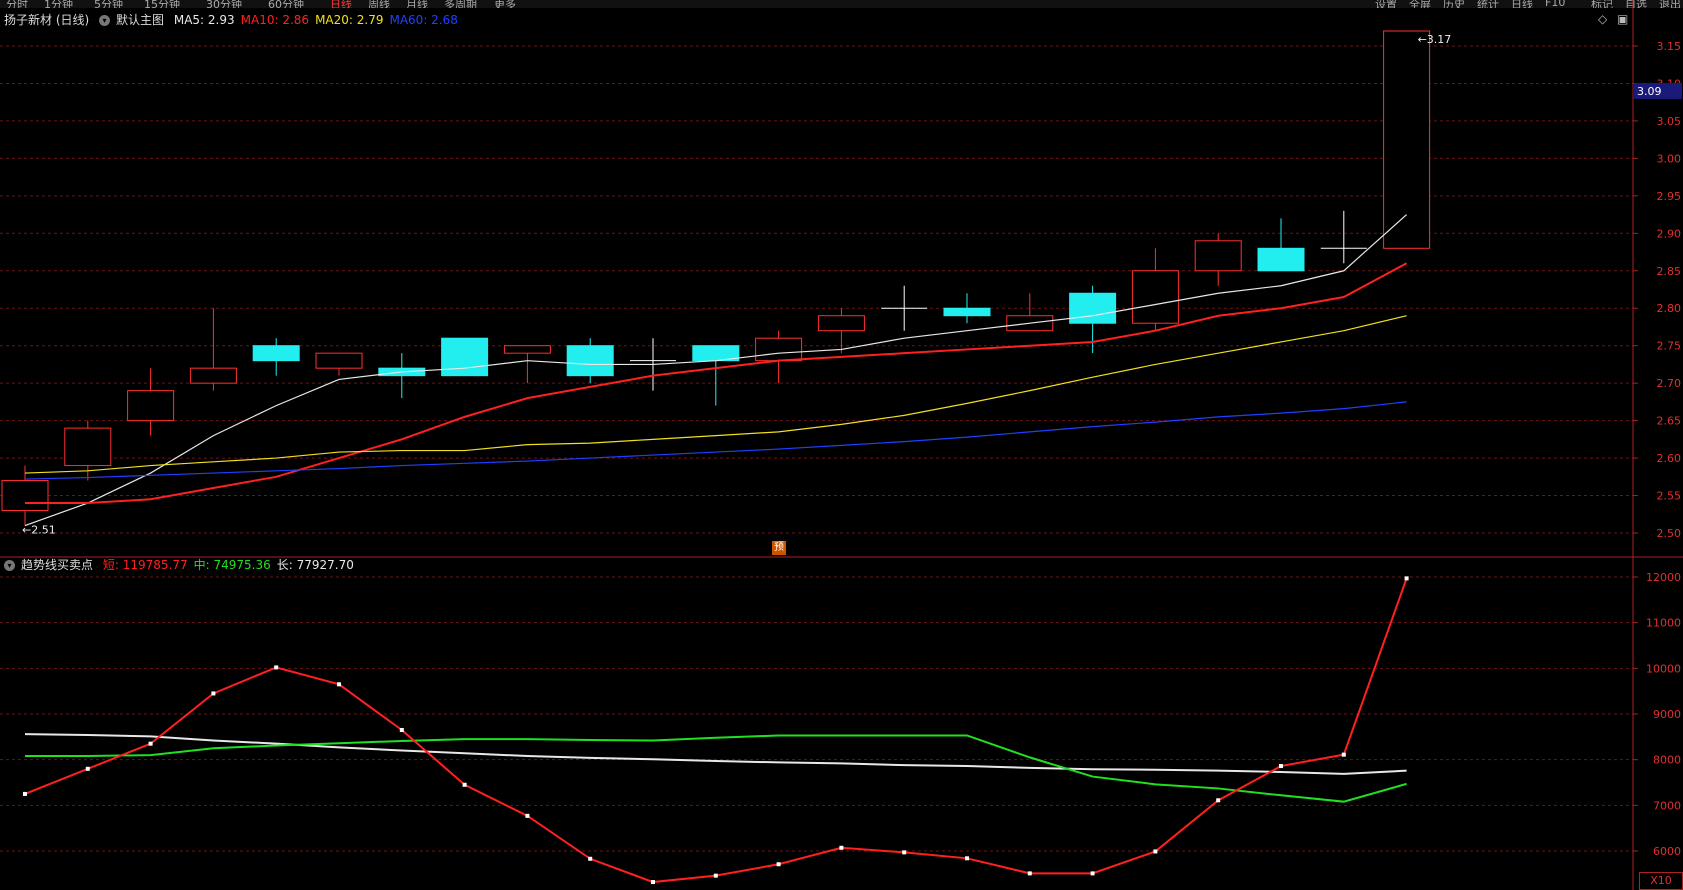 This screenshot has height=890, width=1683. What do you see at coordinates (105, 20) in the screenshot?
I see `view-menu-icon: ▾` at bounding box center [105, 20].